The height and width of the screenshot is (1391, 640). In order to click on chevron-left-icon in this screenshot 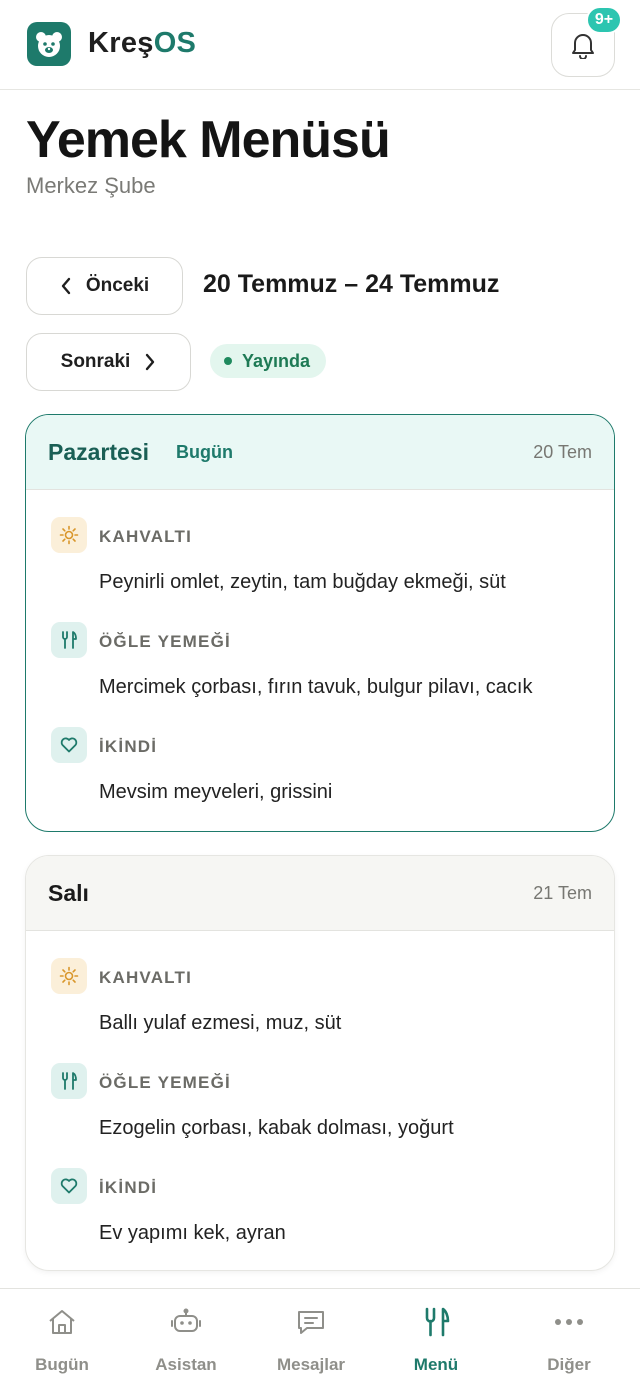, I will do `click(66, 286)`.